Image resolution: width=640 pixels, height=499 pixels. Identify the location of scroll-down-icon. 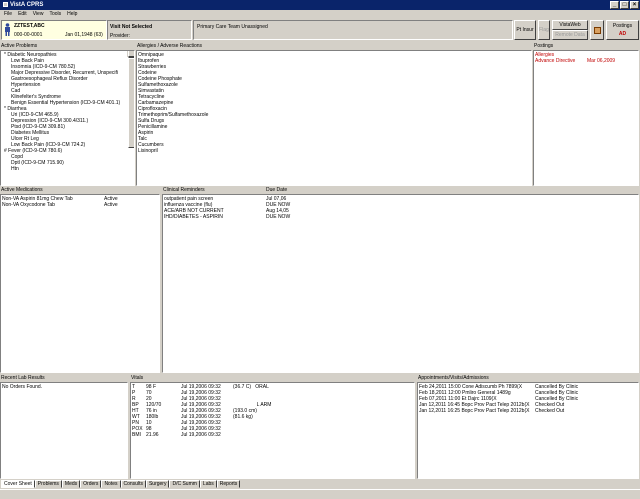
(131, 54).